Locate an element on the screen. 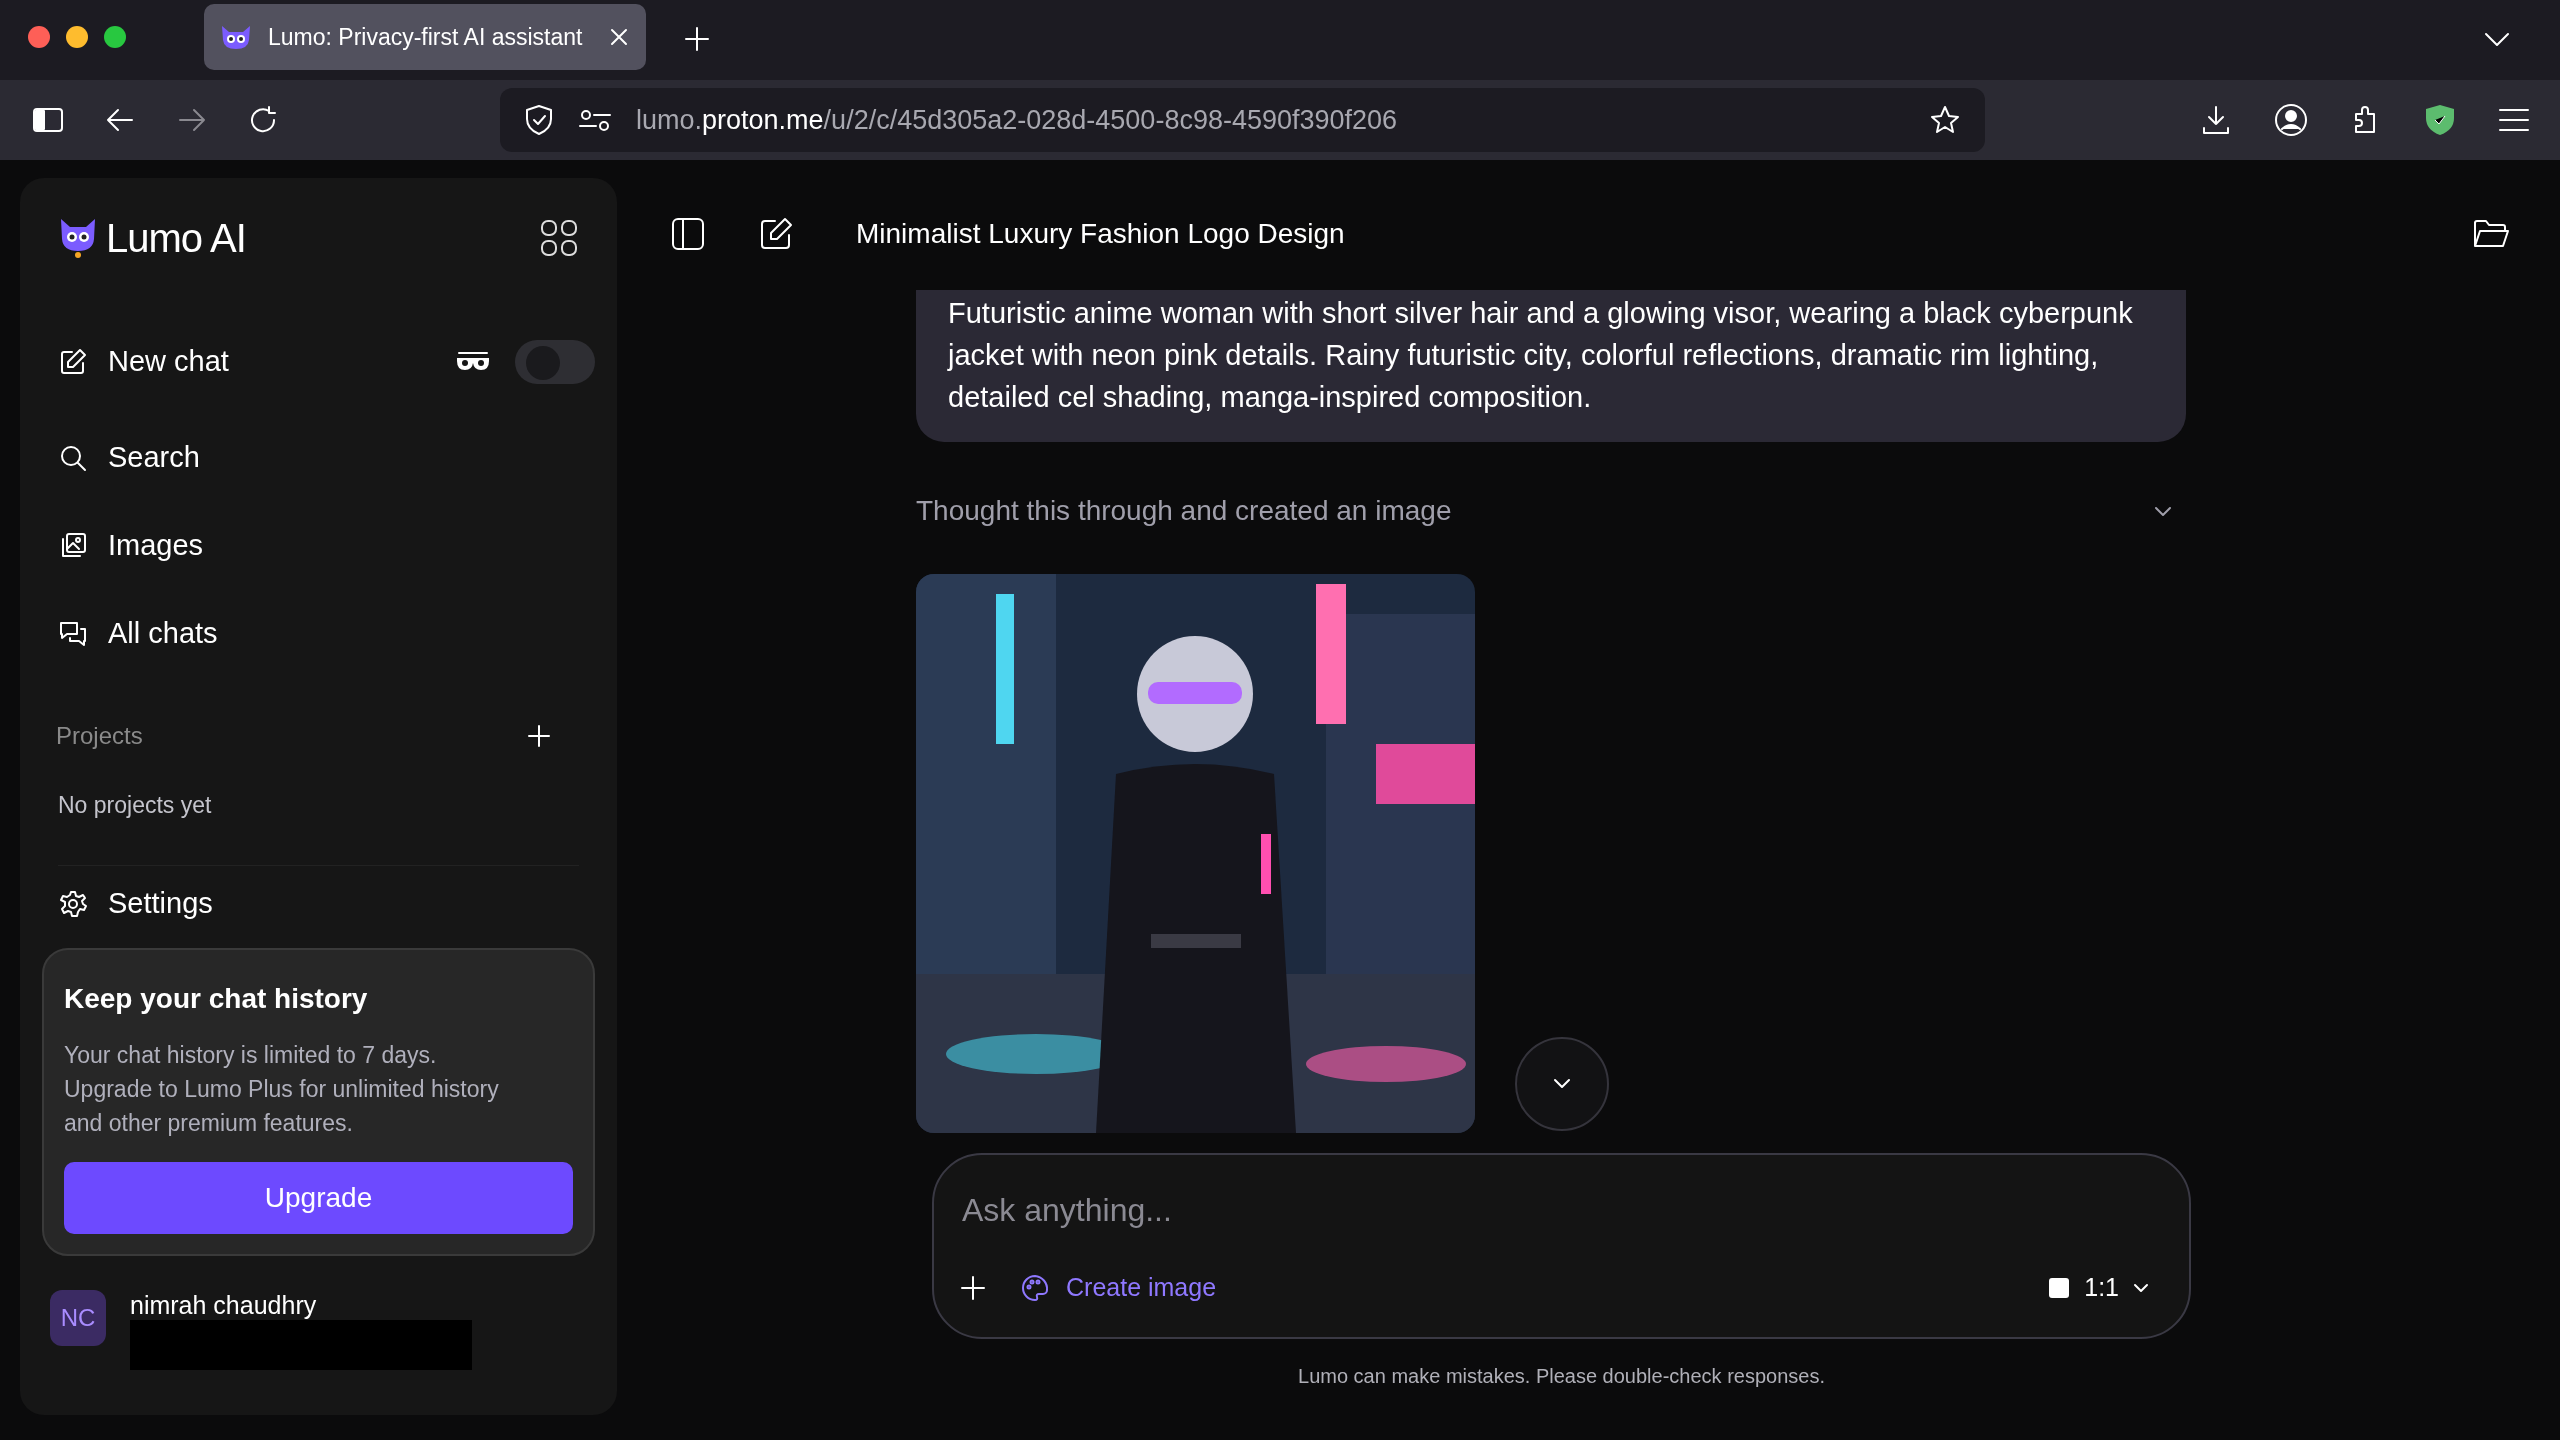  brand-name: Lumo AI is located at coordinates (176, 238).